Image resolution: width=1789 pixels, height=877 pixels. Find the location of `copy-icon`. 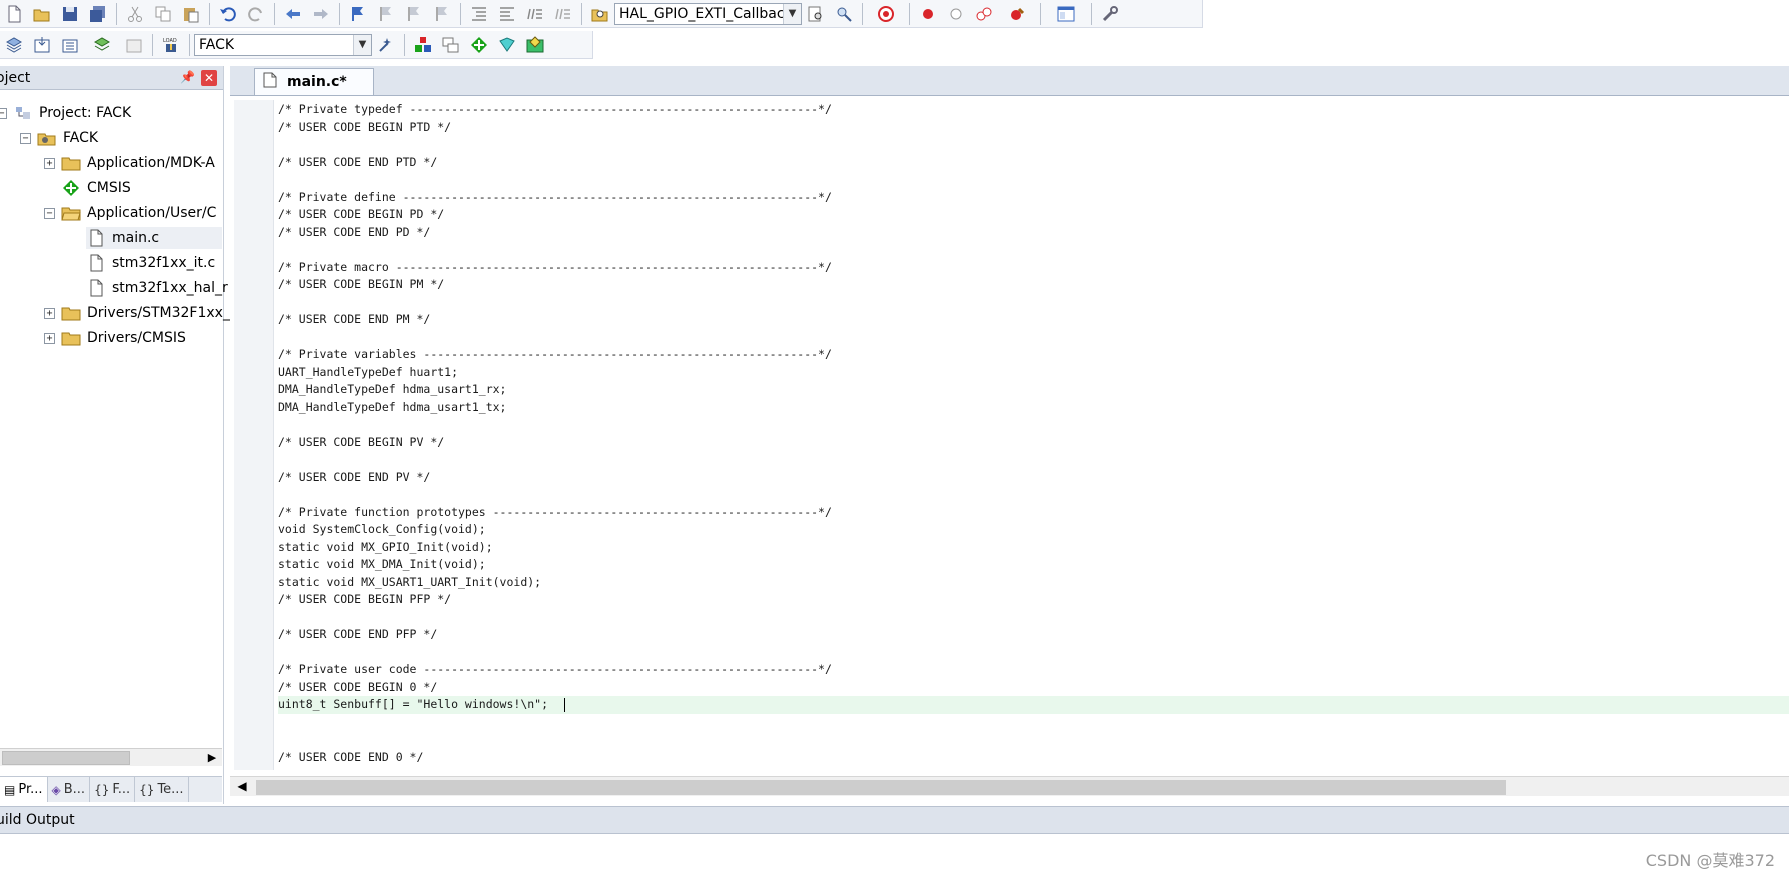

copy-icon is located at coordinates (163, 14).